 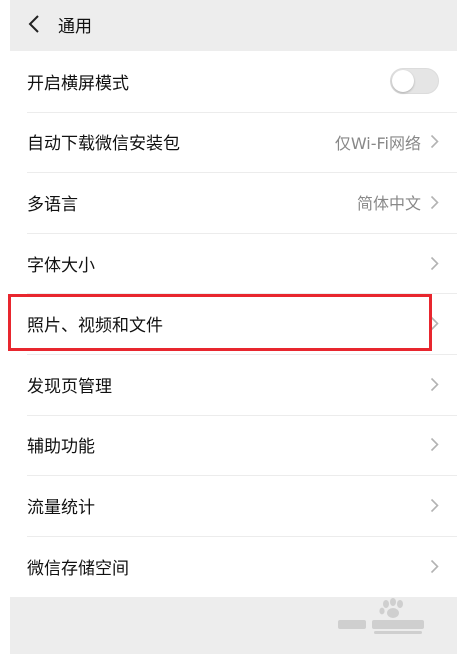 What do you see at coordinates (233, 445) in the screenshot?
I see `setting-accessibility: 辅助功能` at bounding box center [233, 445].